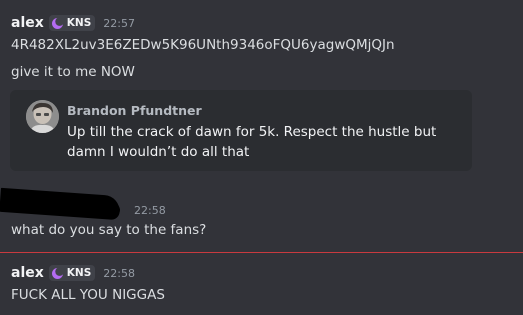 Image resolution: width=523 pixels, height=315 pixels. Describe the element at coordinates (109, 230) in the screenshot. I see `message-text: what do you say to the fans?` at that location.